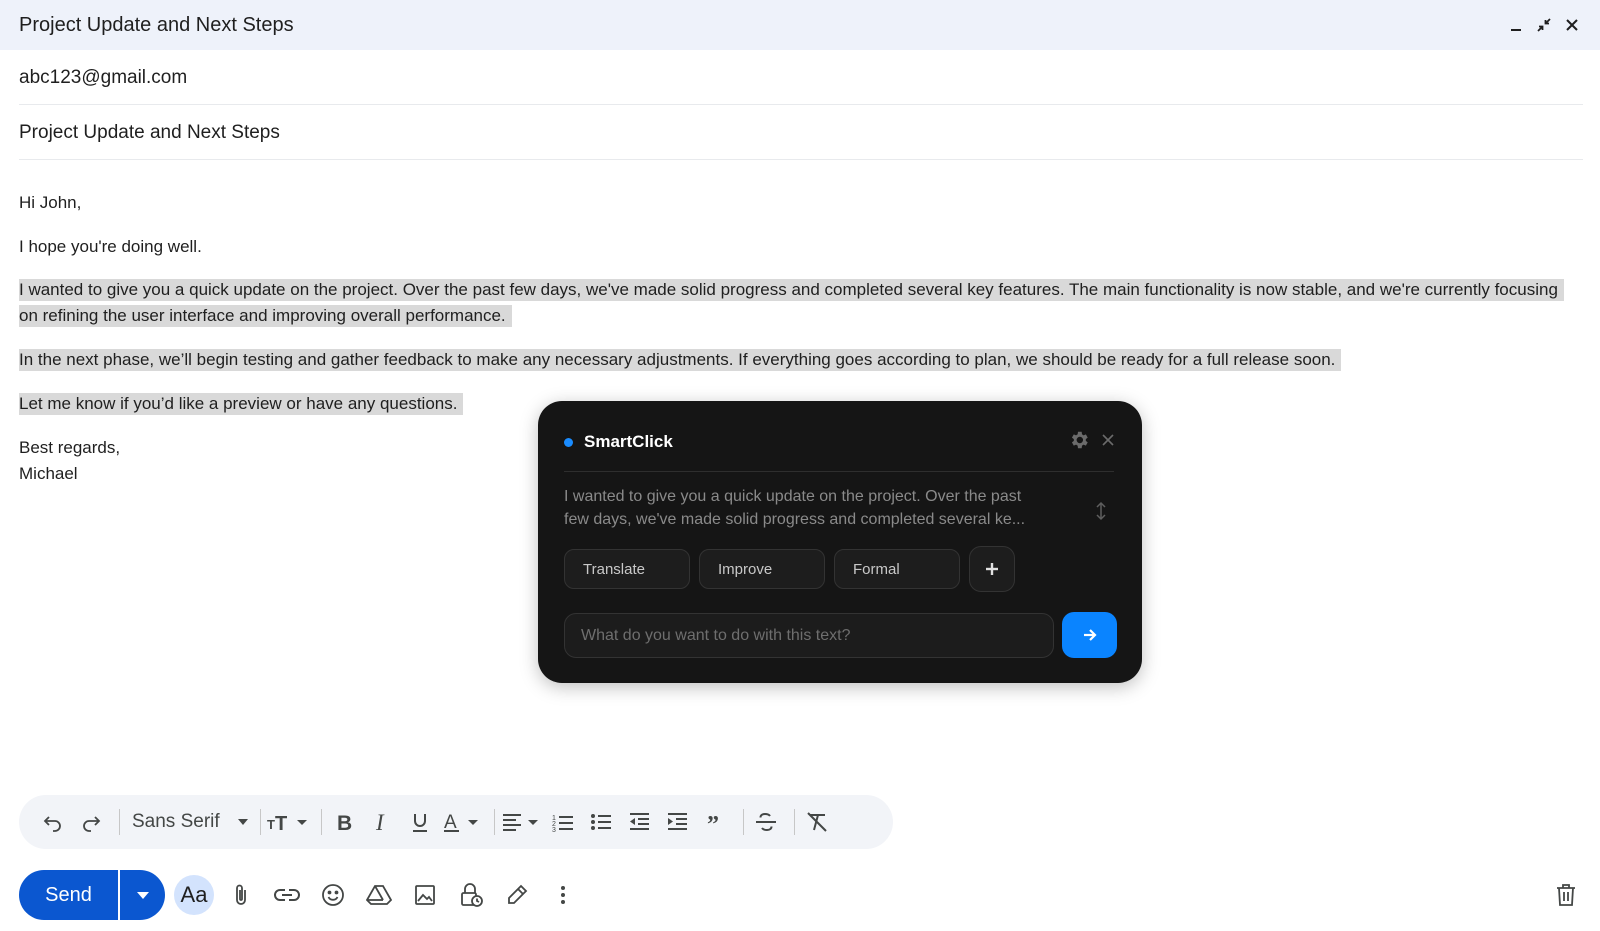 This screenshot has width=1600, height=931. I want to click on subject-text: Project Update and Next Steps, so click(149, 132).